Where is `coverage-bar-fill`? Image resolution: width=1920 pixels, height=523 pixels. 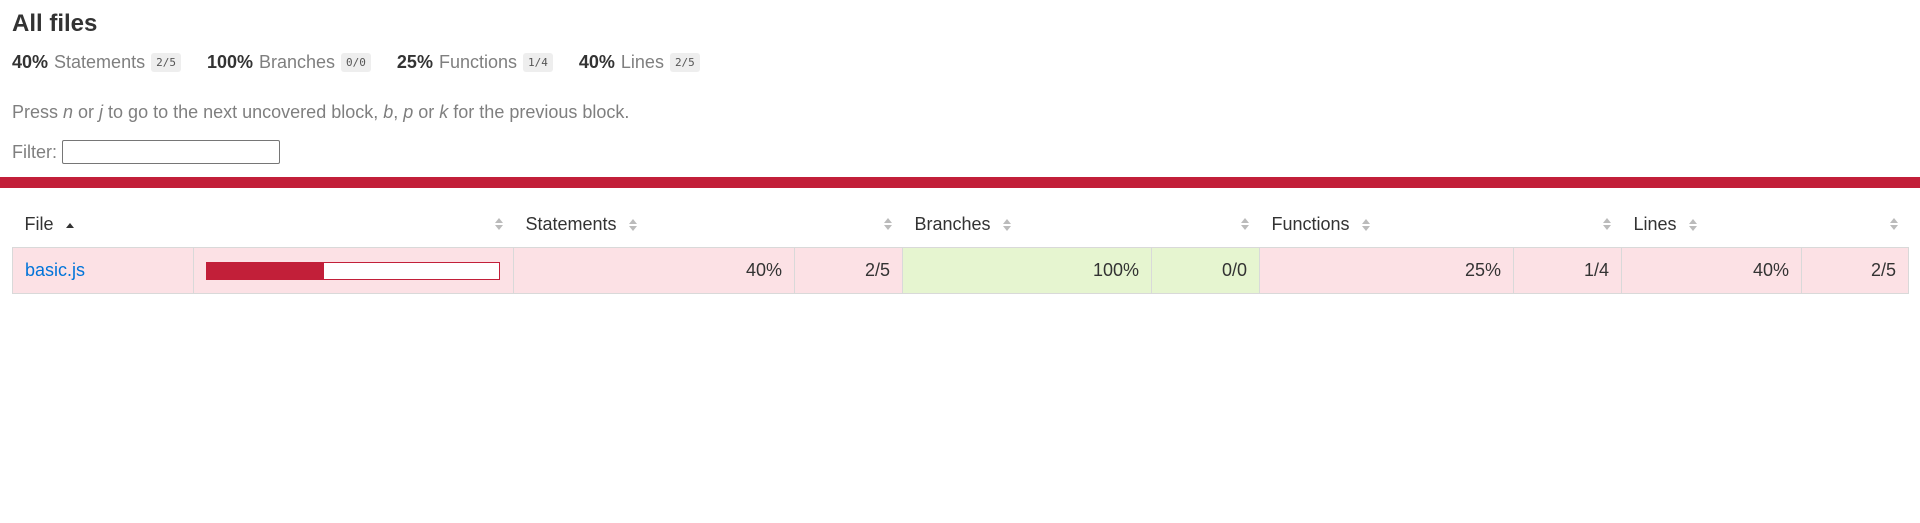
coverage-bar-fill is located at coordinates (265, 270).